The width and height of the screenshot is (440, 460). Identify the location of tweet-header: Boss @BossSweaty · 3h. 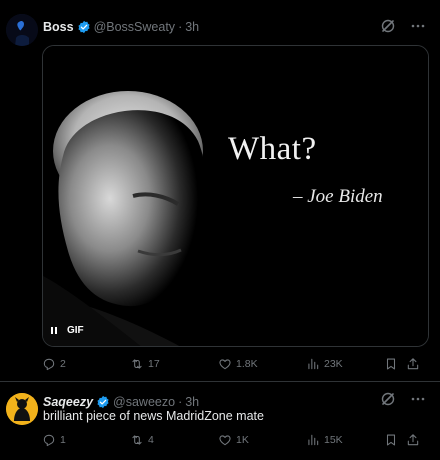
(121, 27).